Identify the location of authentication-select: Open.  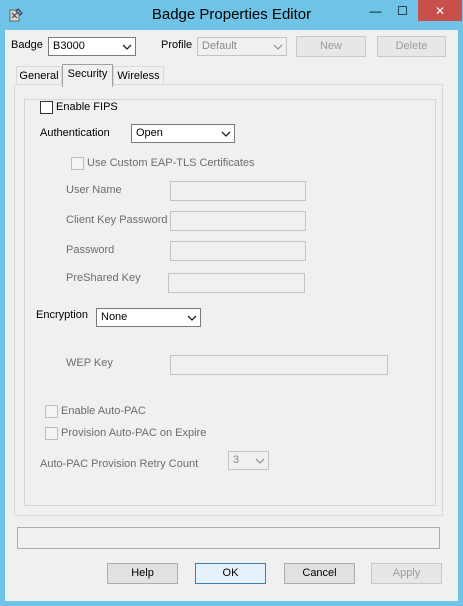
(183, 133).